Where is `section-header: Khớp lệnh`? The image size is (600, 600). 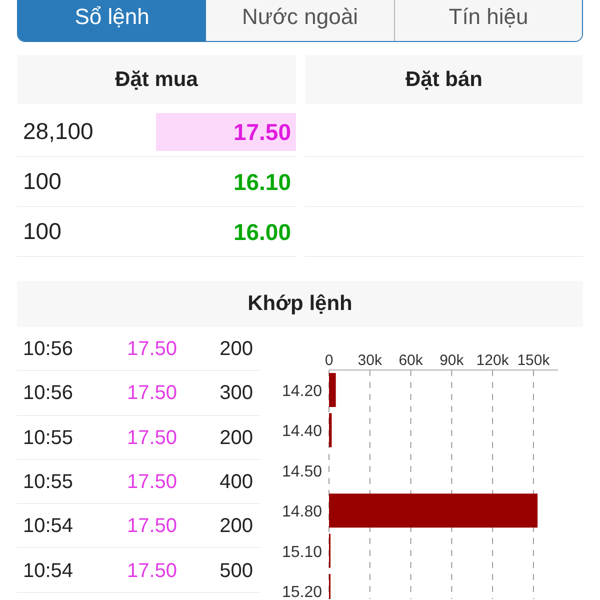
section-header: Khớp lệnh is located at coordinates (300, 304).